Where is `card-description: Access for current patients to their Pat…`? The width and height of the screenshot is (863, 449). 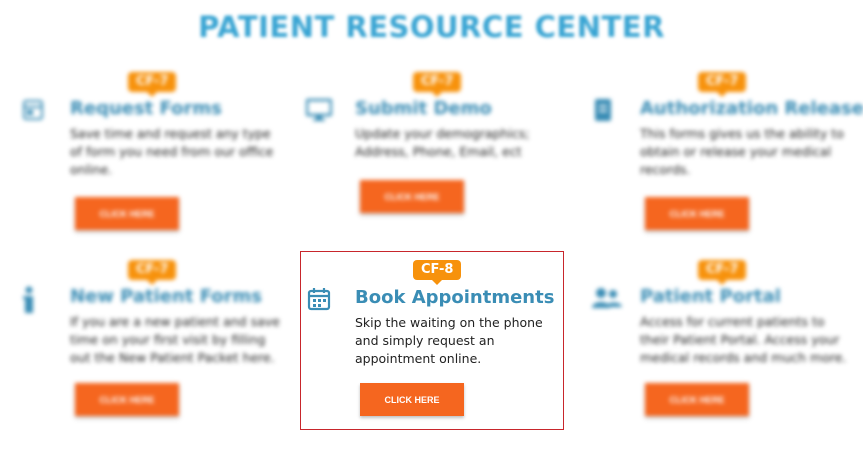 card-description: Access for current patients to their Pat… is located at coordinates (743, 339).